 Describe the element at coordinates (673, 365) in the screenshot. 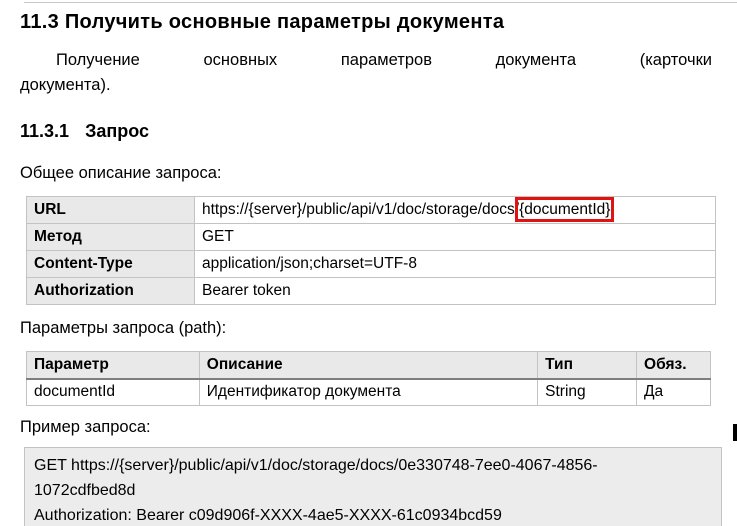

I see `header-required: Обяз.` at that location.